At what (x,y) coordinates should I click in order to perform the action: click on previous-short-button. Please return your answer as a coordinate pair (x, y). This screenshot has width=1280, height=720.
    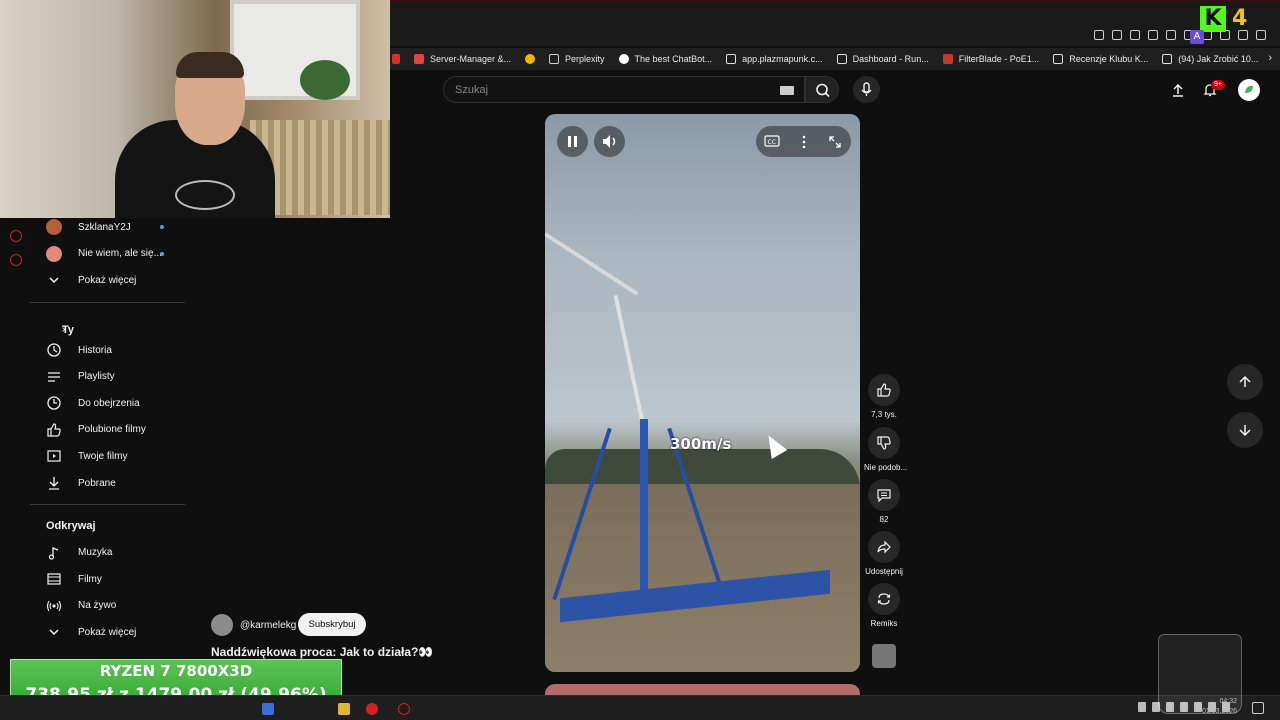
    Looking at the image, I should click on (1245, 382).